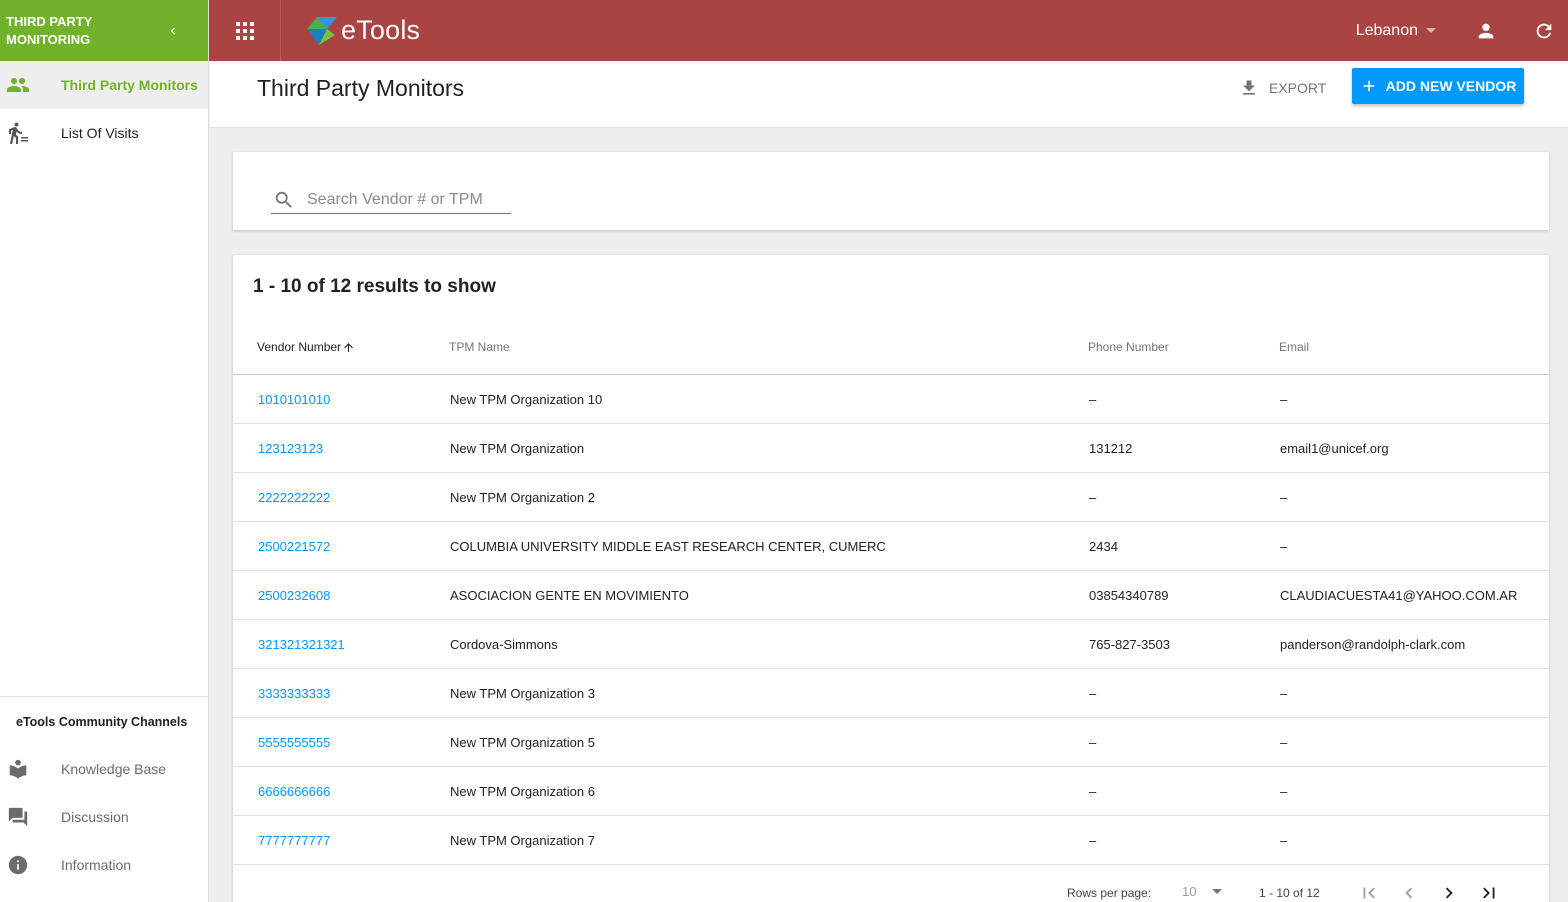 Image resolution: width=1568 pixels, height=902 pixels. I want to click on email-cell: panderson@randolph-clark.com, so click(1373, 644).